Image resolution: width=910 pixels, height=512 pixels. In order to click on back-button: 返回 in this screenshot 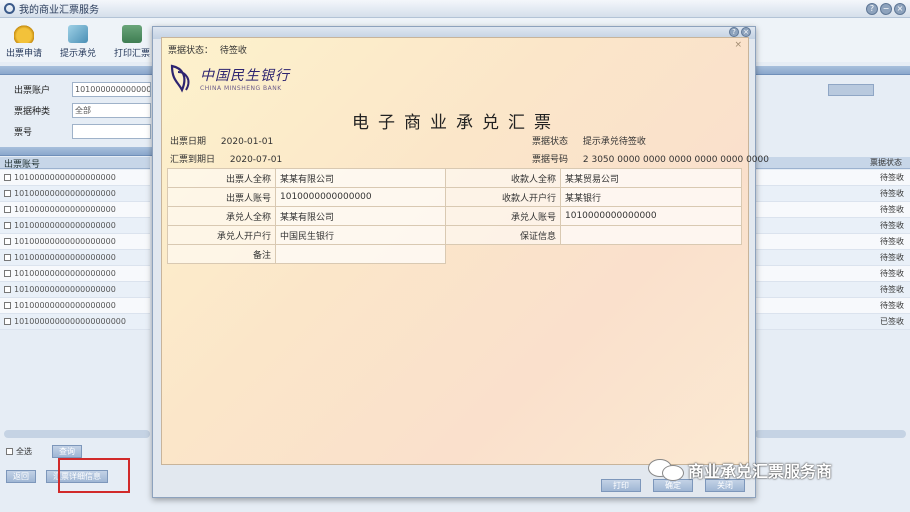, I will do `click(21, 476)`.